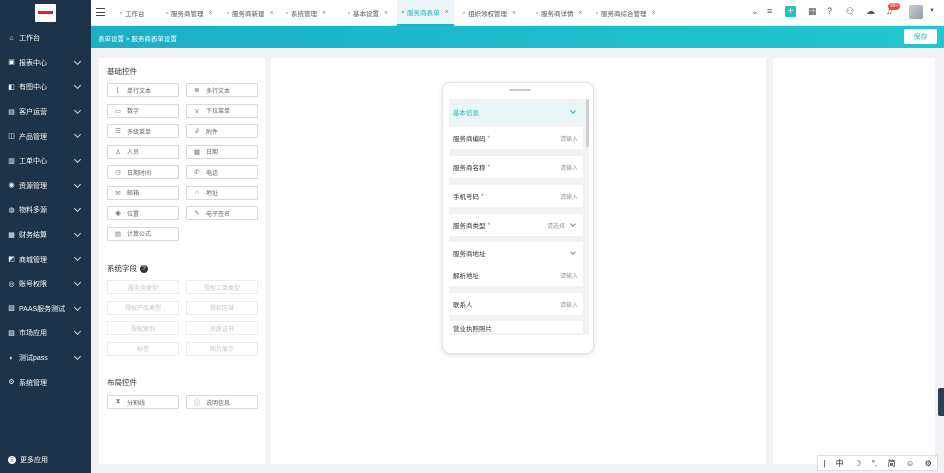 This screenshot has height=473, width=944. Describe the element at coordinates (306, 13) in the screenshot. I see `tab-item: 系统管理 ×` at that location.